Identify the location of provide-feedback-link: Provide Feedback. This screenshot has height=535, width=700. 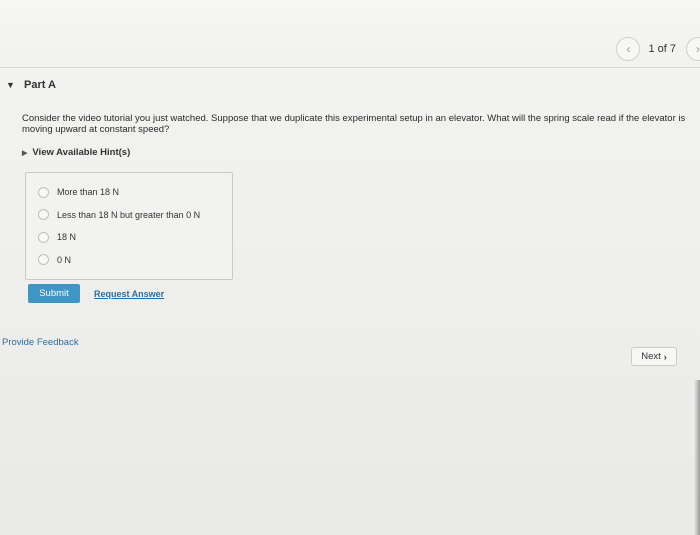
(40, 342).